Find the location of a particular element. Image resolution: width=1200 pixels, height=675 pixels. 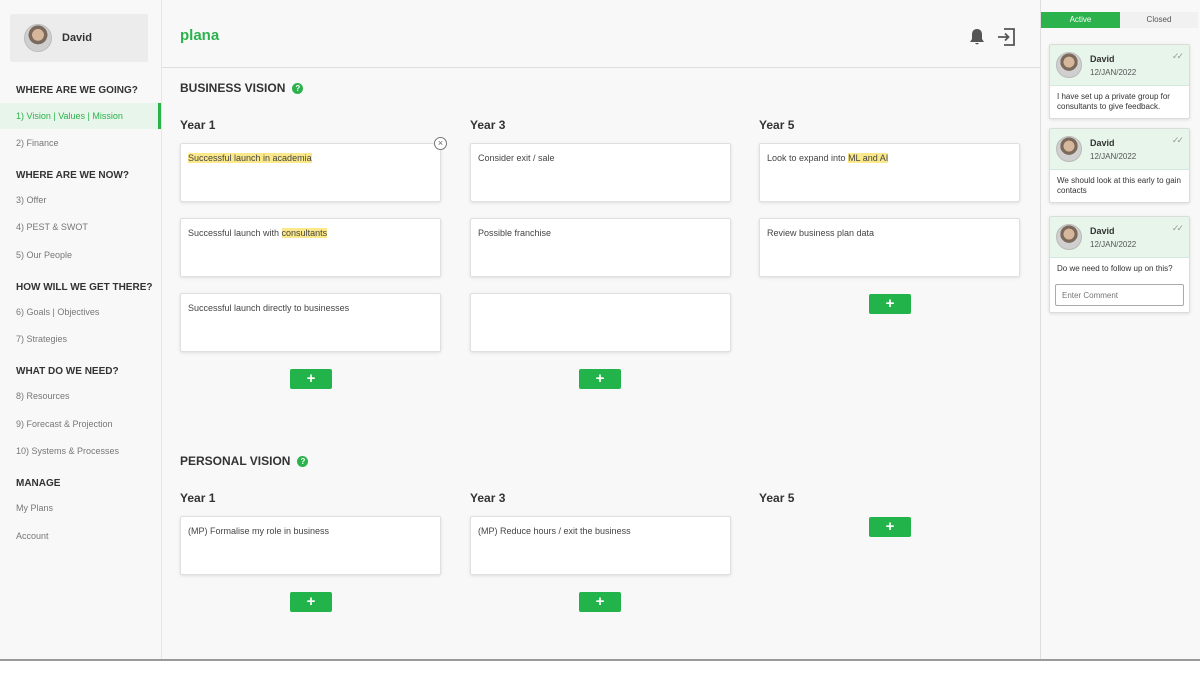

vision-card: (MP) Reduce hours / exit the business is located at coordinates (600, 545).